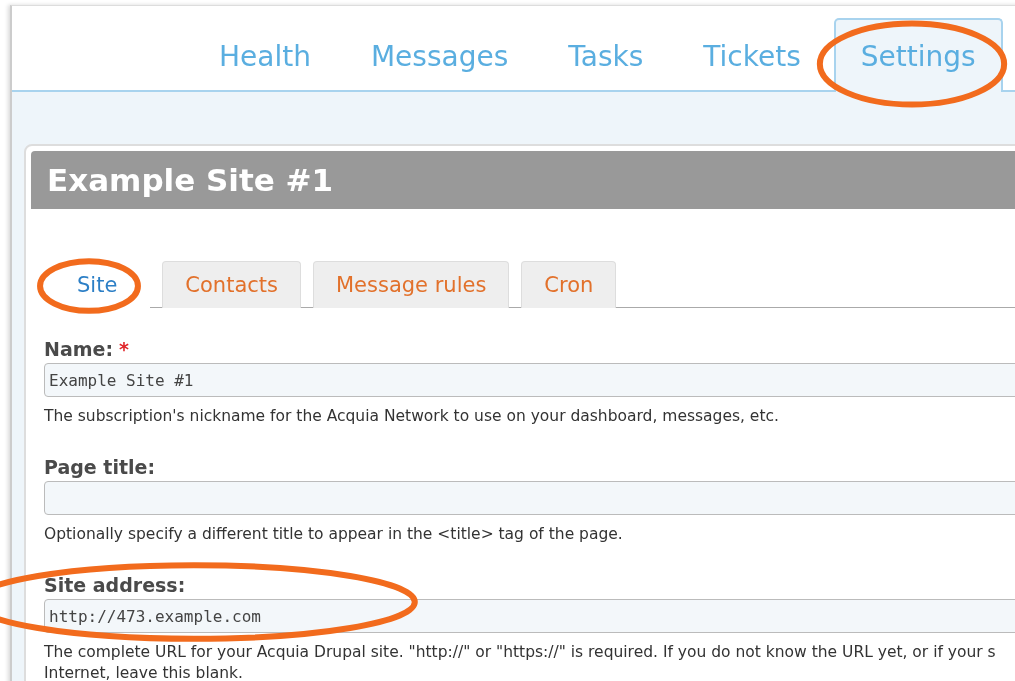 The image size is (1015, 681). Describe the element at coordinates (606, 55) in the screenshot. I see `nav-tab: Tasks` at that location.